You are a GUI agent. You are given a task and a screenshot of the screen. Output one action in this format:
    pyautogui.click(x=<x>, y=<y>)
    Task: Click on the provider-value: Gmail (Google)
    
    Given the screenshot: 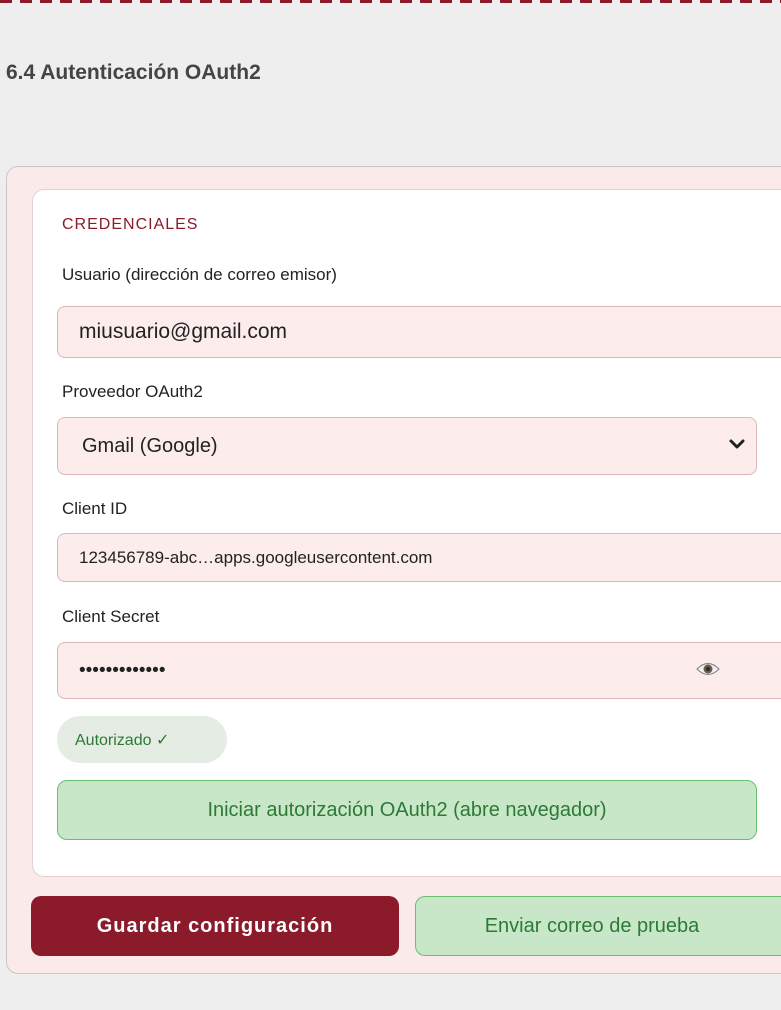 What is the action you would take?
    pyautogui.click(x=150, y=445)
    